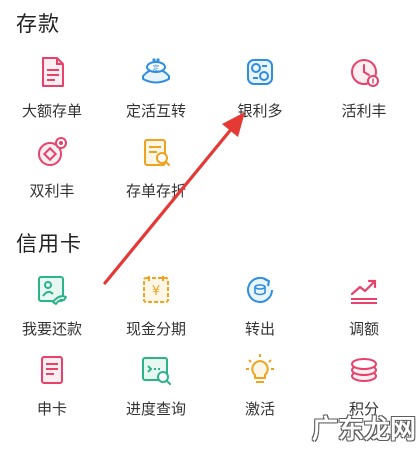 Image resolution: width=418 pixels, height=450 pixels. I want to click on credit-item-apply-card: 申卡, so click(52, 392).